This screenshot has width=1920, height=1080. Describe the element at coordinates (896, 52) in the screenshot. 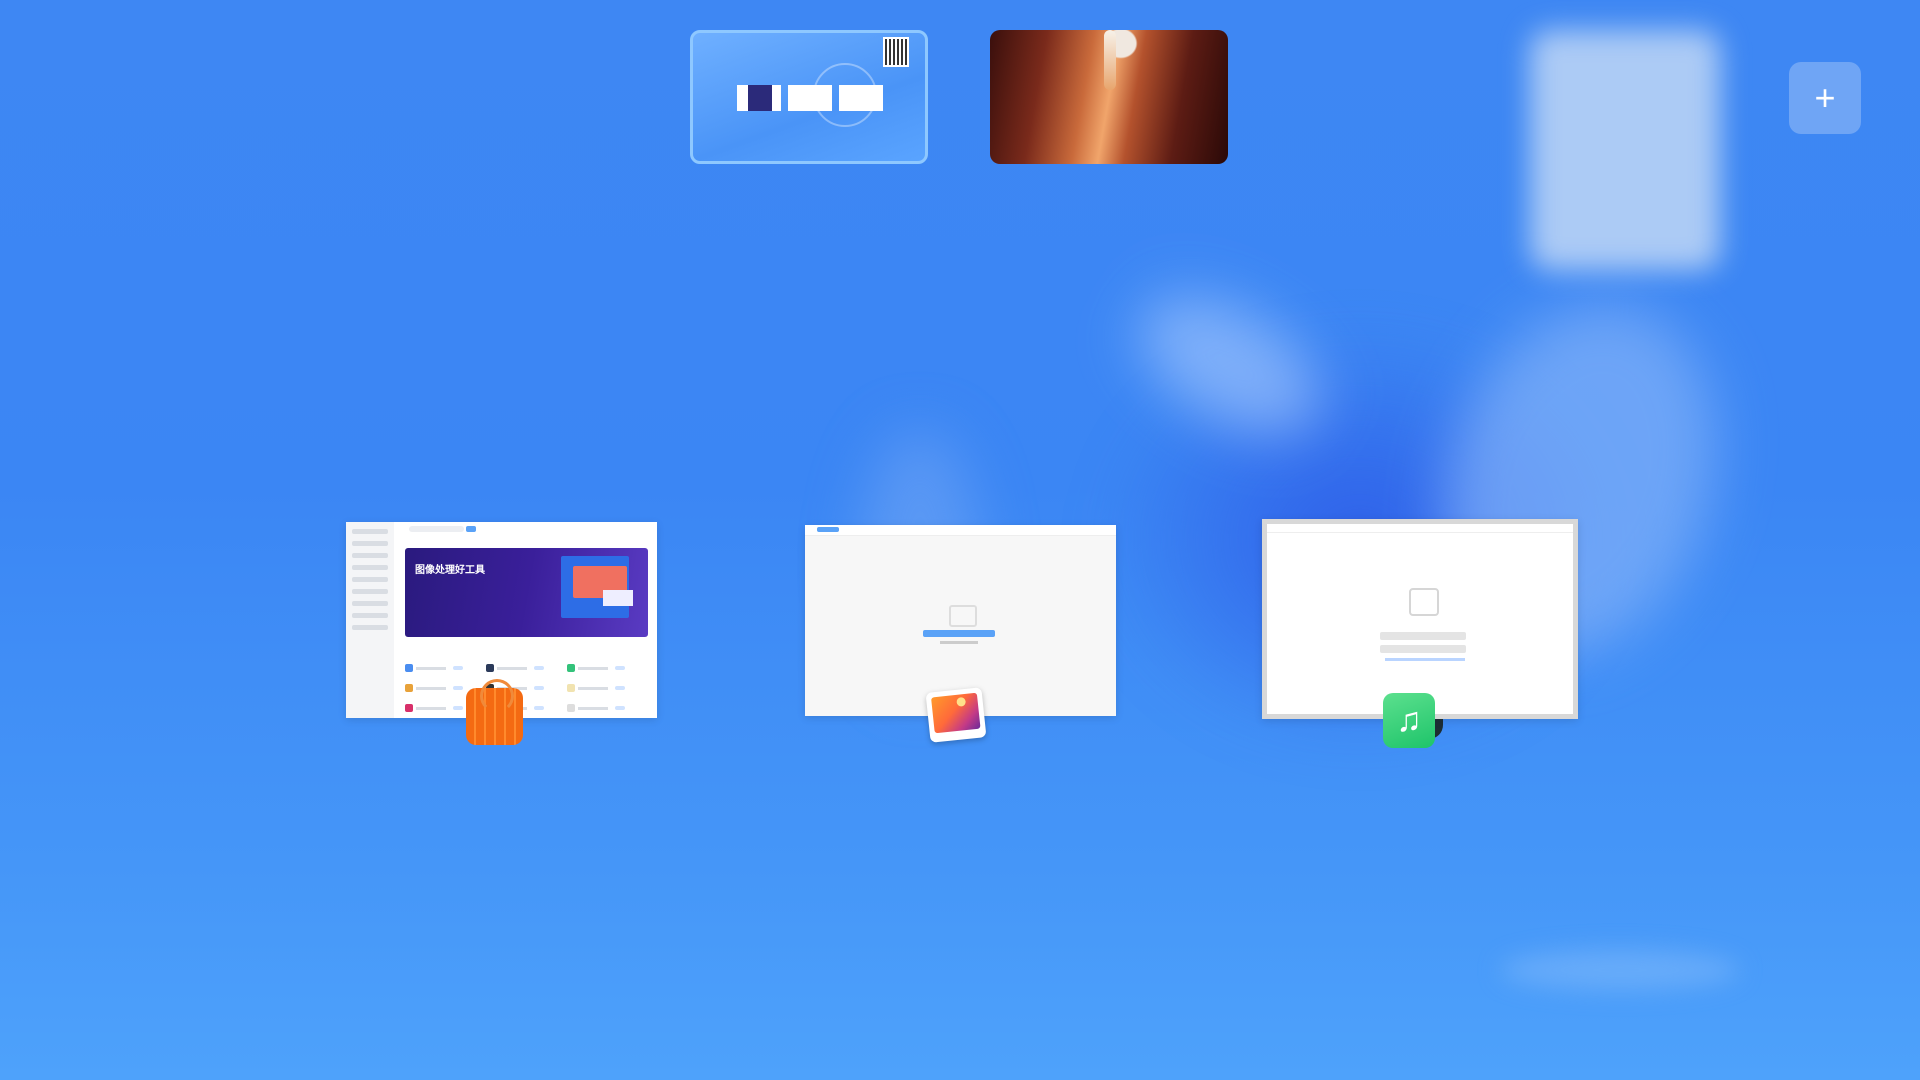

I see `mini-qr-widget` at that location.